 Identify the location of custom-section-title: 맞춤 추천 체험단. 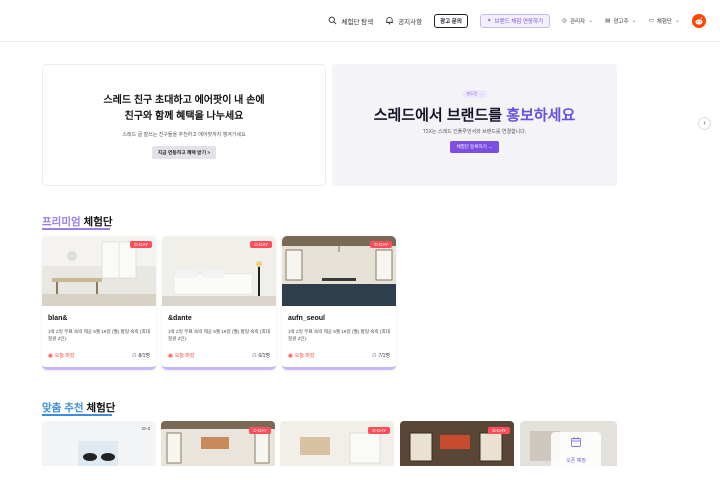
(78, 407).